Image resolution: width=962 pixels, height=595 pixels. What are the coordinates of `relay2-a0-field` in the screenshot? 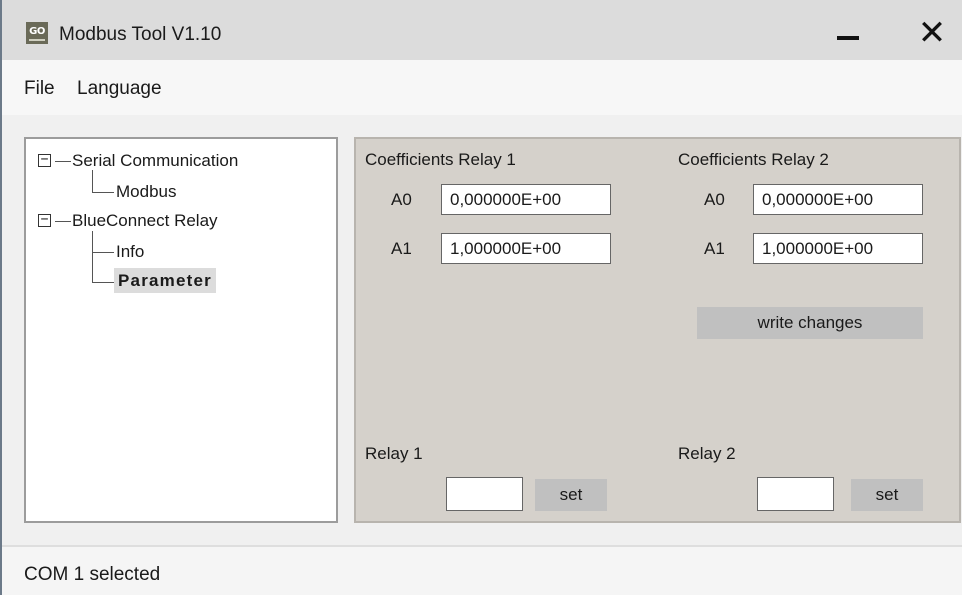 It's located at (838, 199).